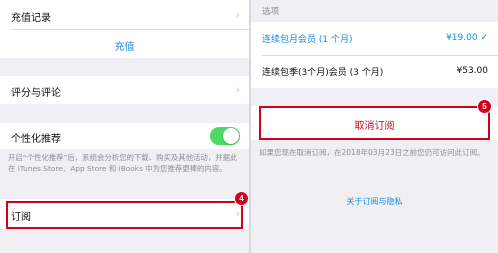 This screenshot has width=498, height=253. Describe the element at coordinates (472, 71) in the screenshot. I see `plan-quarterly-price: ¥53.00` at that location.